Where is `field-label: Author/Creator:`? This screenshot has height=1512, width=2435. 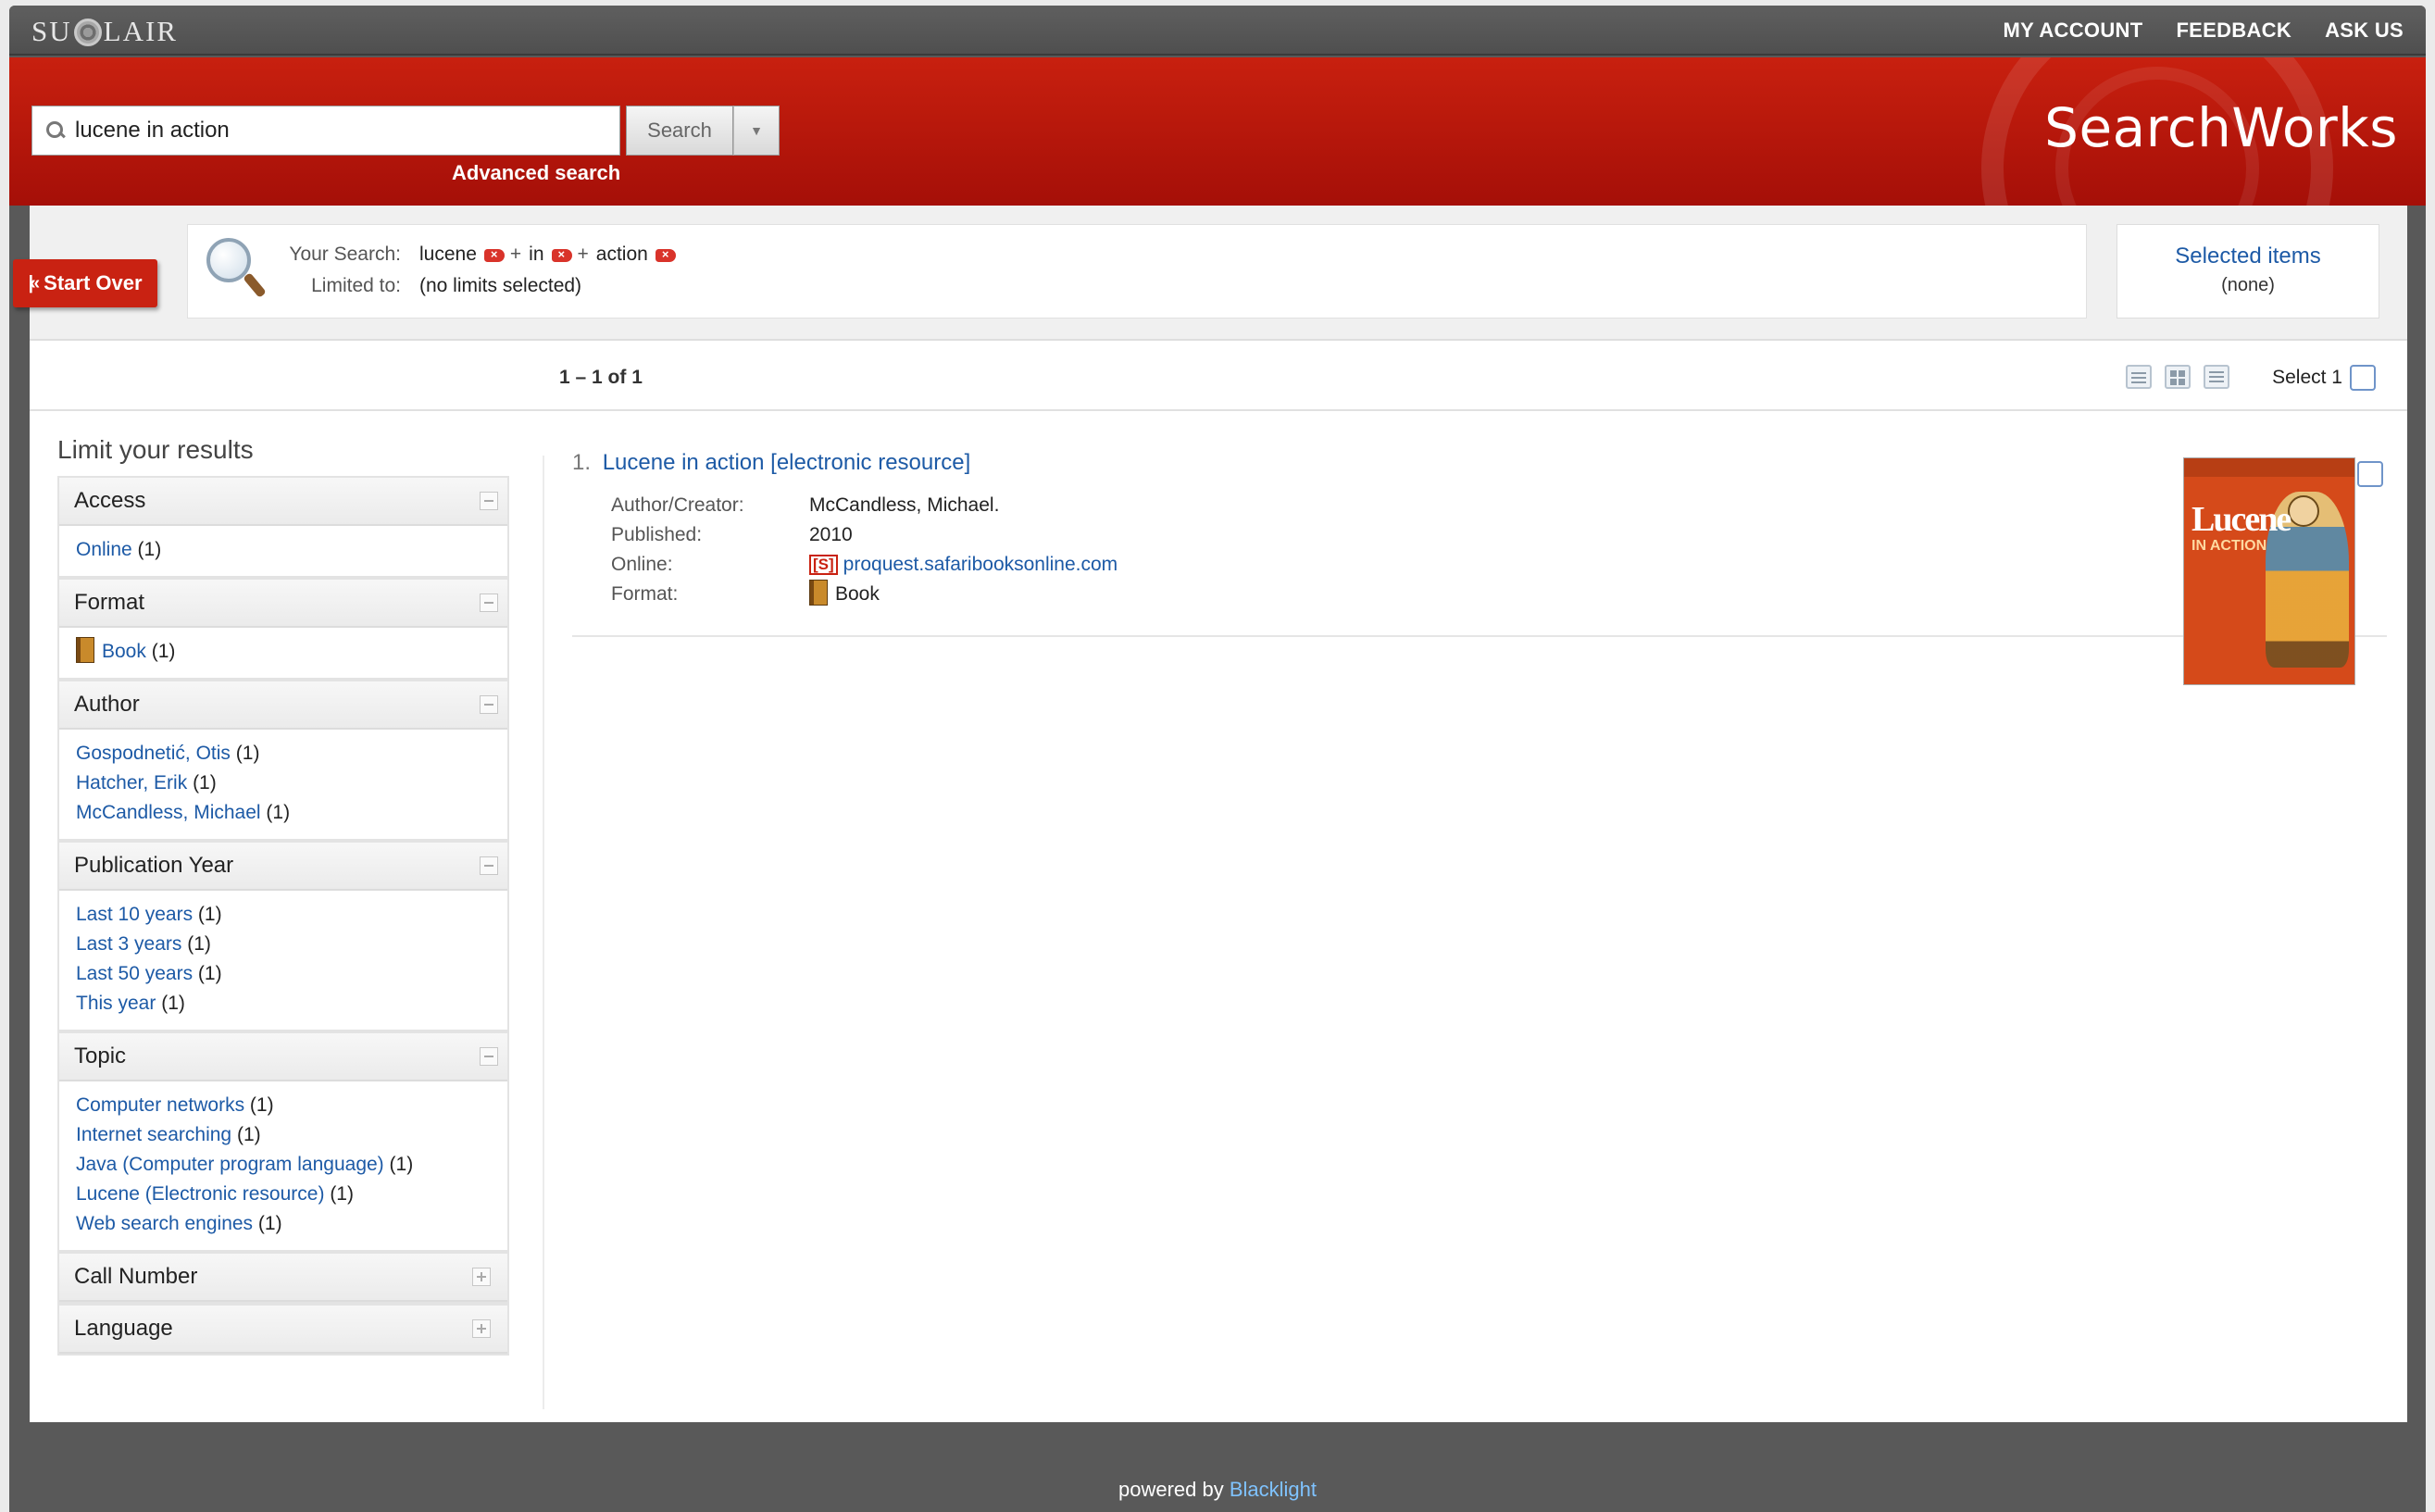 field-label: Author/Creator: is located at coordinates (677, 505).